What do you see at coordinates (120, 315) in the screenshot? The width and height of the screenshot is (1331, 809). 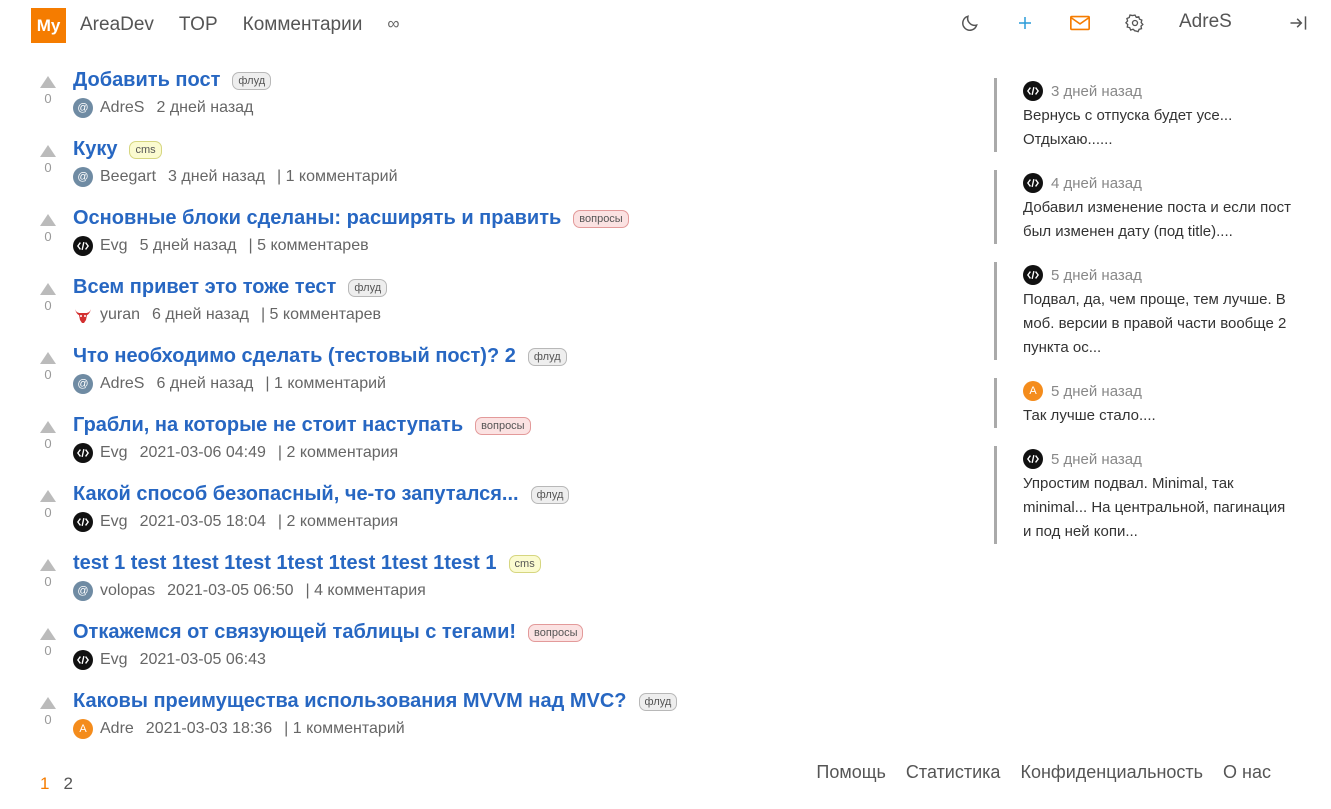 I see `post-author: yuran` at bounding box center [120, 315].